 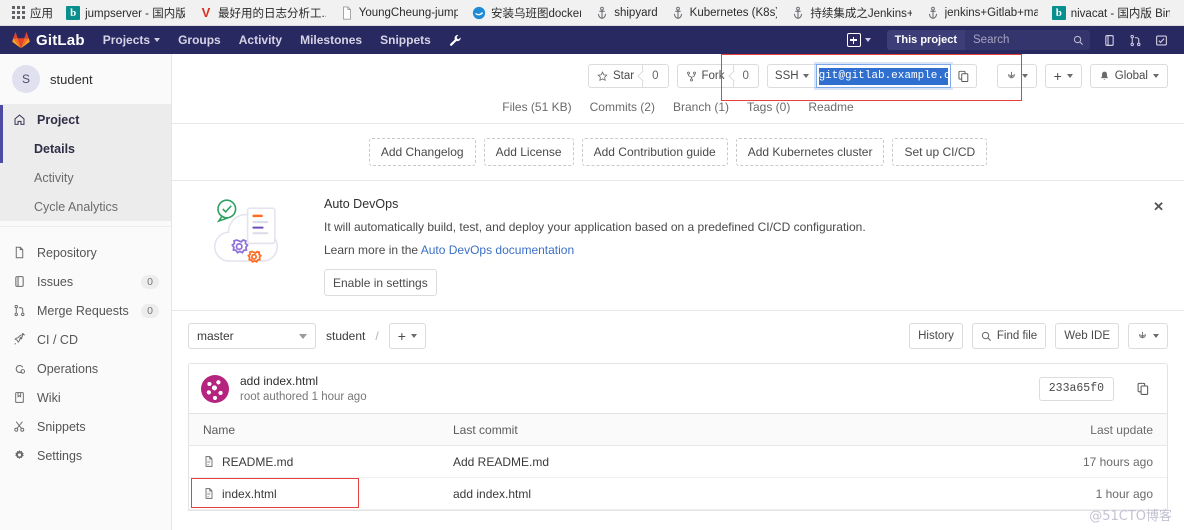 What do you see at coordinates (85, 426) in the screenshot?
I see `sidebar-item-snippets: Snippets` at bounding box center [85, 426].